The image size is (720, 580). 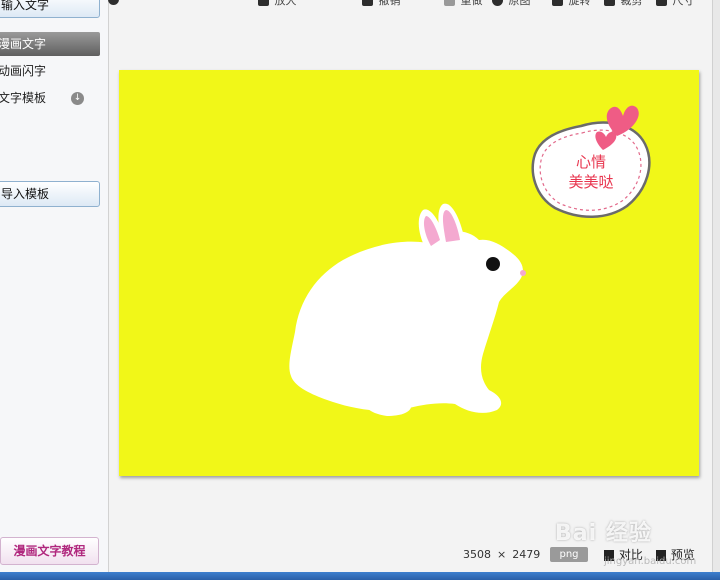 I want to click on crop-button: 裁剪, so click(x=623, y=3).